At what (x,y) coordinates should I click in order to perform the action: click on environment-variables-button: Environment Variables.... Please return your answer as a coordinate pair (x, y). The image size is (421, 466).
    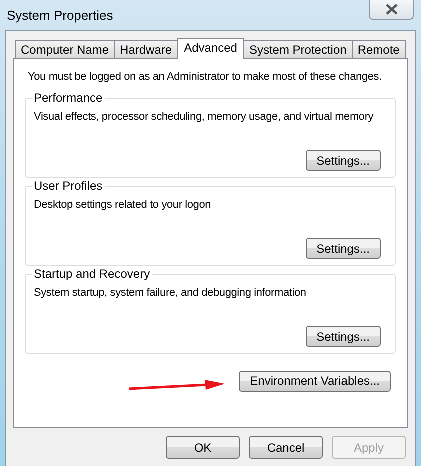
    Looking at the image, I should click on (315, 381).